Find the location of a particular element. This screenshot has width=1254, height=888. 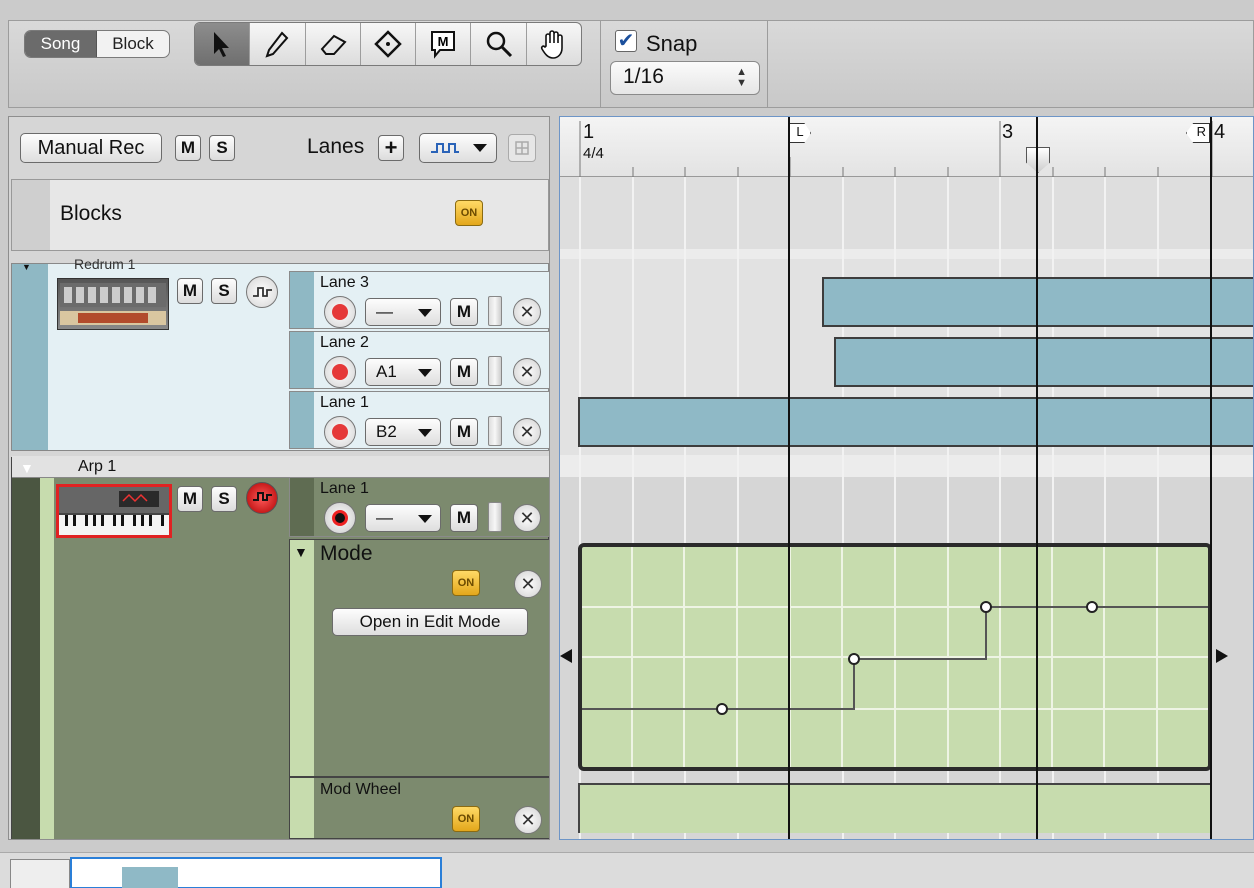

mode-on-button: ON is located at coordinates (466, 583).